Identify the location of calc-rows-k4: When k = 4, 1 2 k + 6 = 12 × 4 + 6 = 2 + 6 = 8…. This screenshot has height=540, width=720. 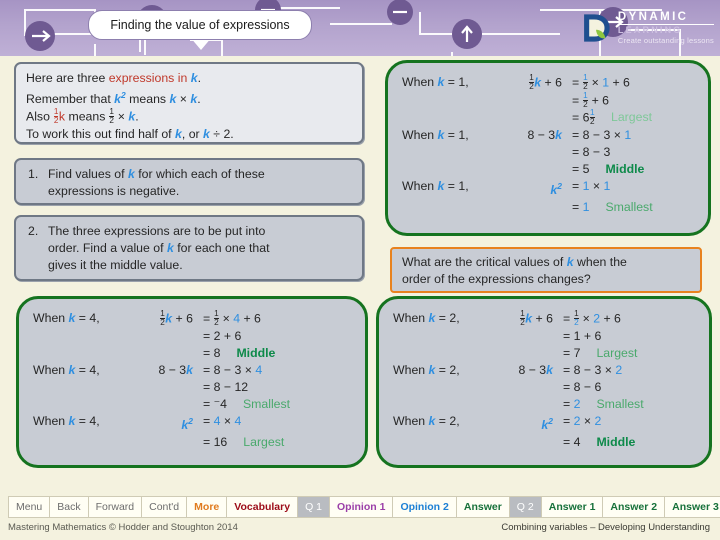
(161, 380).